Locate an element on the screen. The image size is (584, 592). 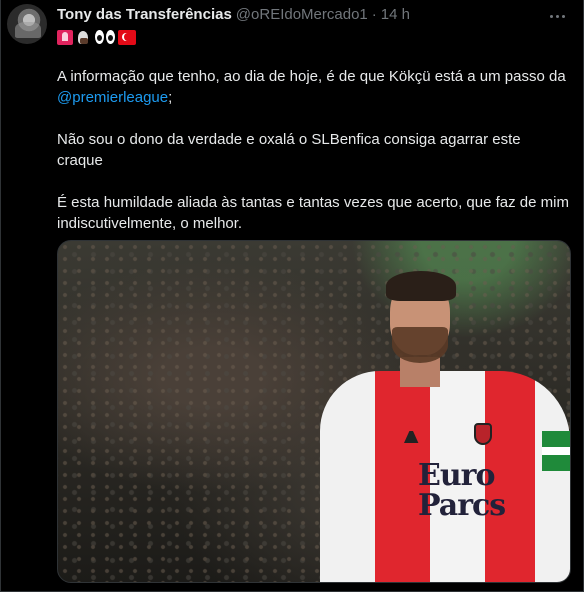
more-options-icon is located at coordinates (557, 16).